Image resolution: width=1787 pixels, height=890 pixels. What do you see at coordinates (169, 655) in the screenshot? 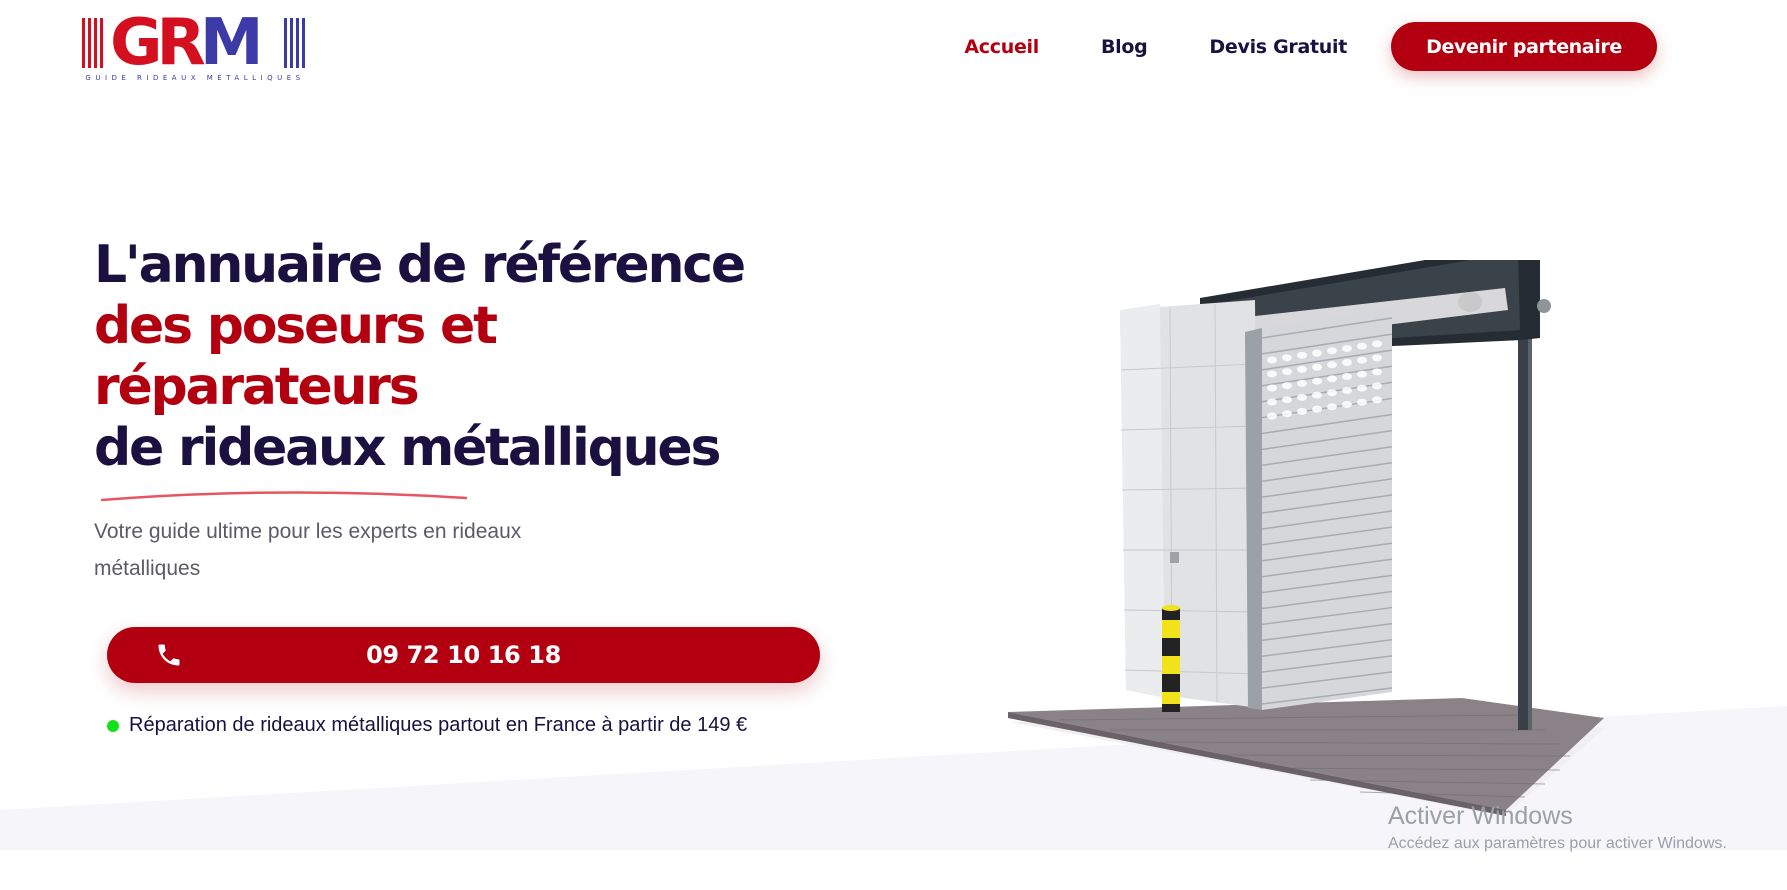
I see `phone-icon` at bounding box center [169, 655].